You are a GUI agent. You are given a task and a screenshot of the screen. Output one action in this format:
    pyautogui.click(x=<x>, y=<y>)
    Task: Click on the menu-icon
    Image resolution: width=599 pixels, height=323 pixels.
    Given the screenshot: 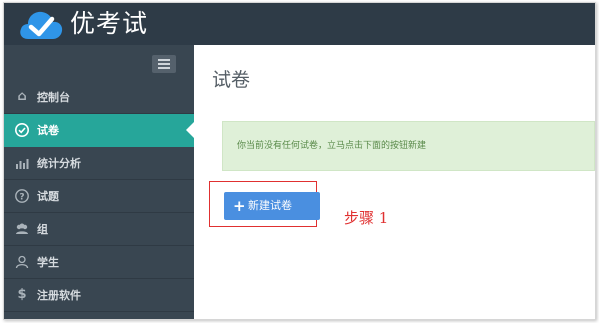 What is the action you would take?
    pyautogui.click(x=164, y=60)
    